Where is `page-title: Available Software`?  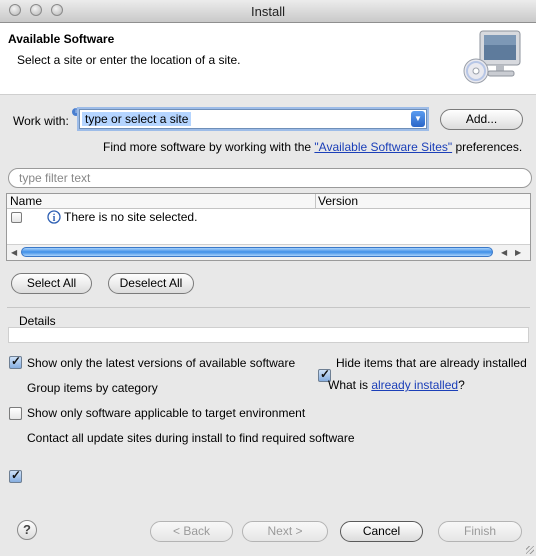 page-title: Available Software is located at coordinates (61, 39).